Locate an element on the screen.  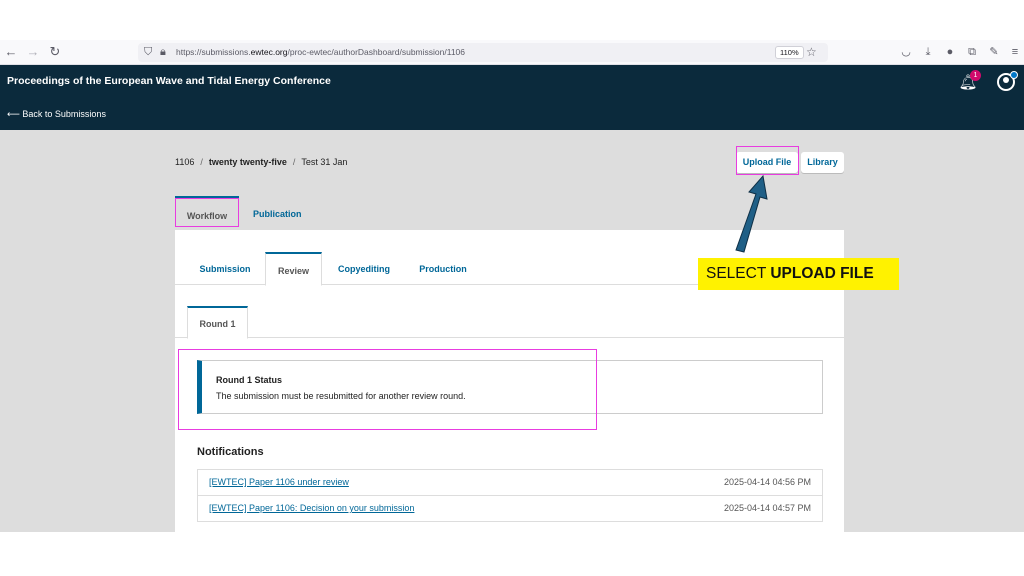
instruction-callout: SELECT UPLOAD FILE is located at coordinates (798, 274).